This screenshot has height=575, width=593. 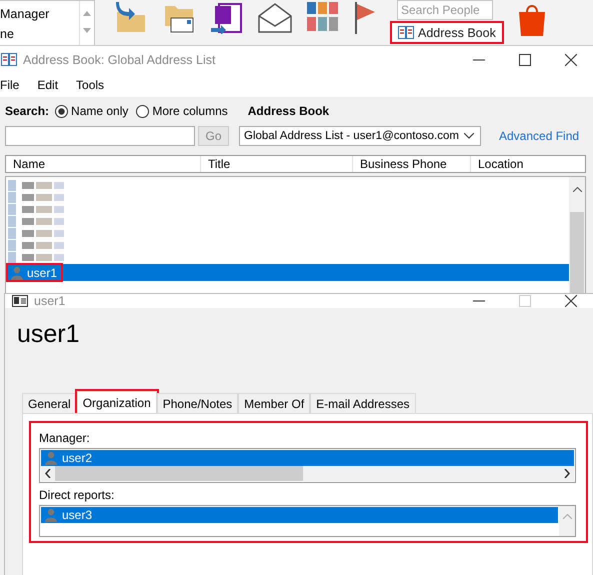 What do you see at coordinates (27, 111) in the screenshot?
I see `search-label: Search:` at bounding box center [27, 111].